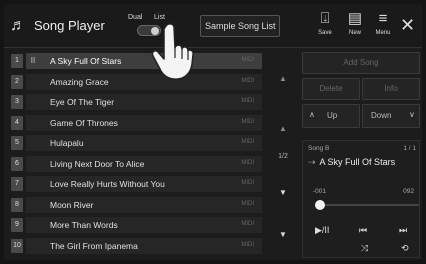 Image resolution: width=426 pixels, height=264 pixels. Describe the element at coordinates (283, 234) in the screenshot. I see `scroll-bottom-button: ▼` at that location.